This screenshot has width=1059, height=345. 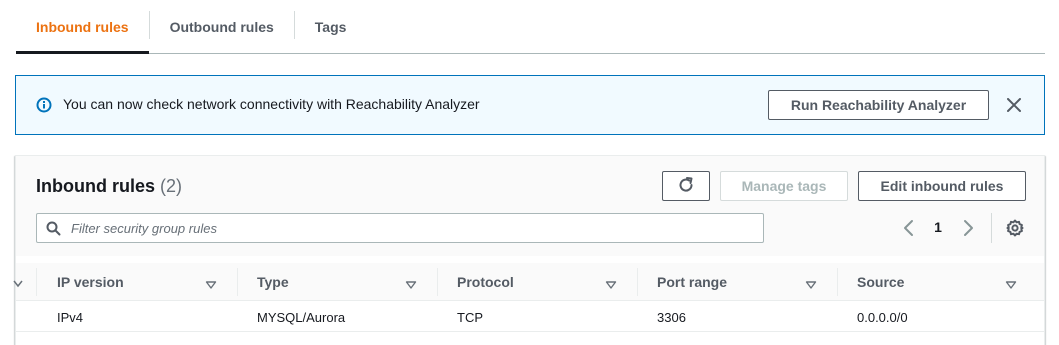 I want to click on column-header-type: Type, so click(x=337, y=282).